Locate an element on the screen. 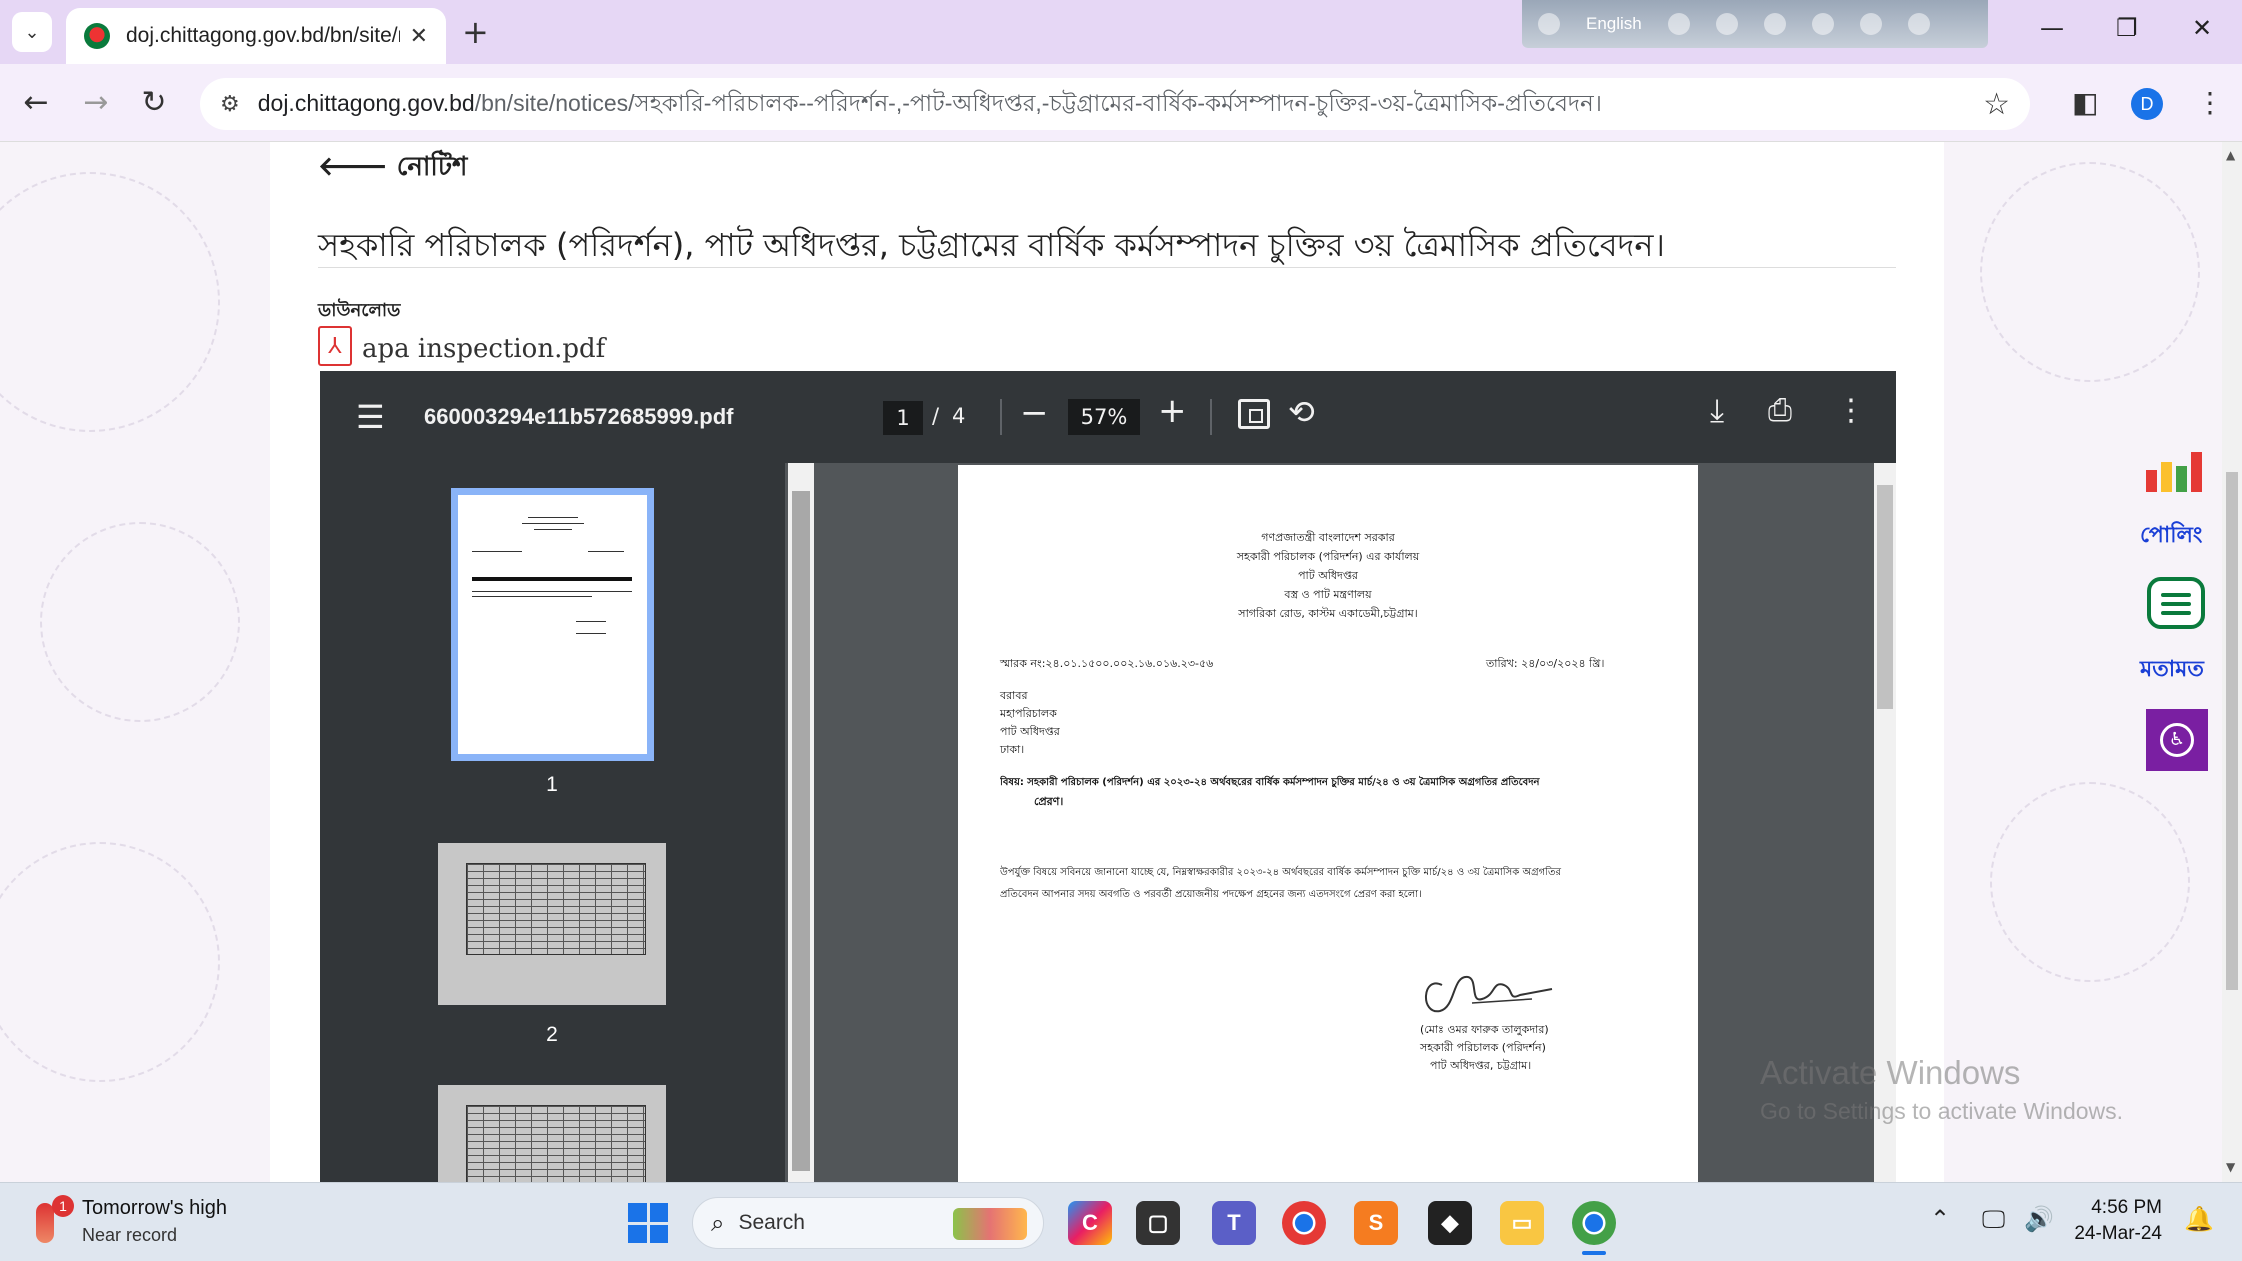 This screenshot has width=2242, height=1261. doc-recipient-line: ঢাকা। is located at coordinates (1012, 749).